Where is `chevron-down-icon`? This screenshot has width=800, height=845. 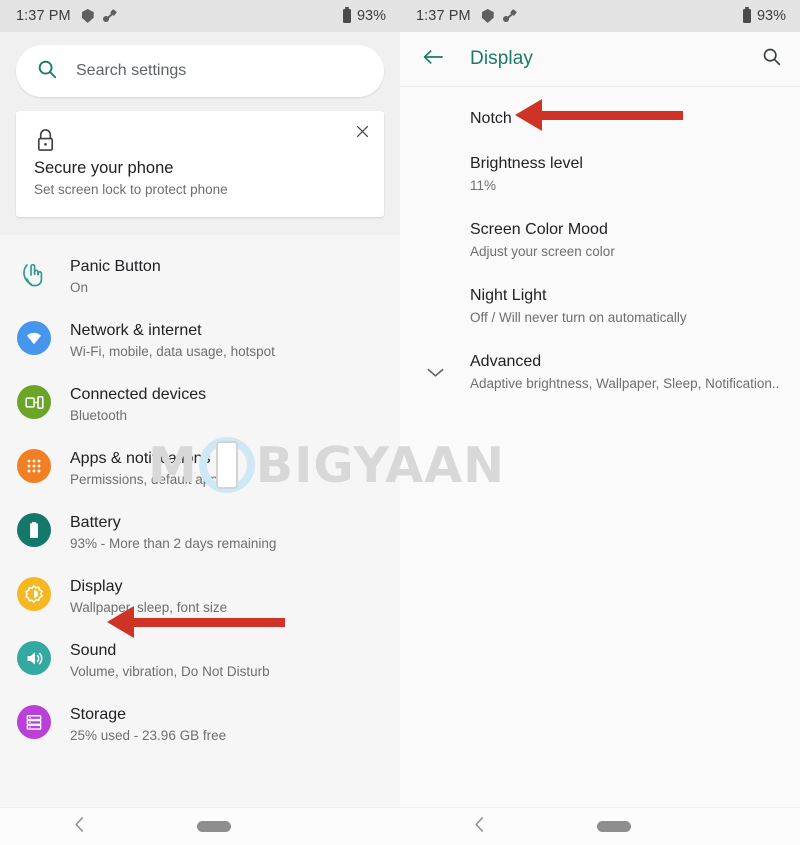 chevron-down-icon is located at coordinates (435, 365).